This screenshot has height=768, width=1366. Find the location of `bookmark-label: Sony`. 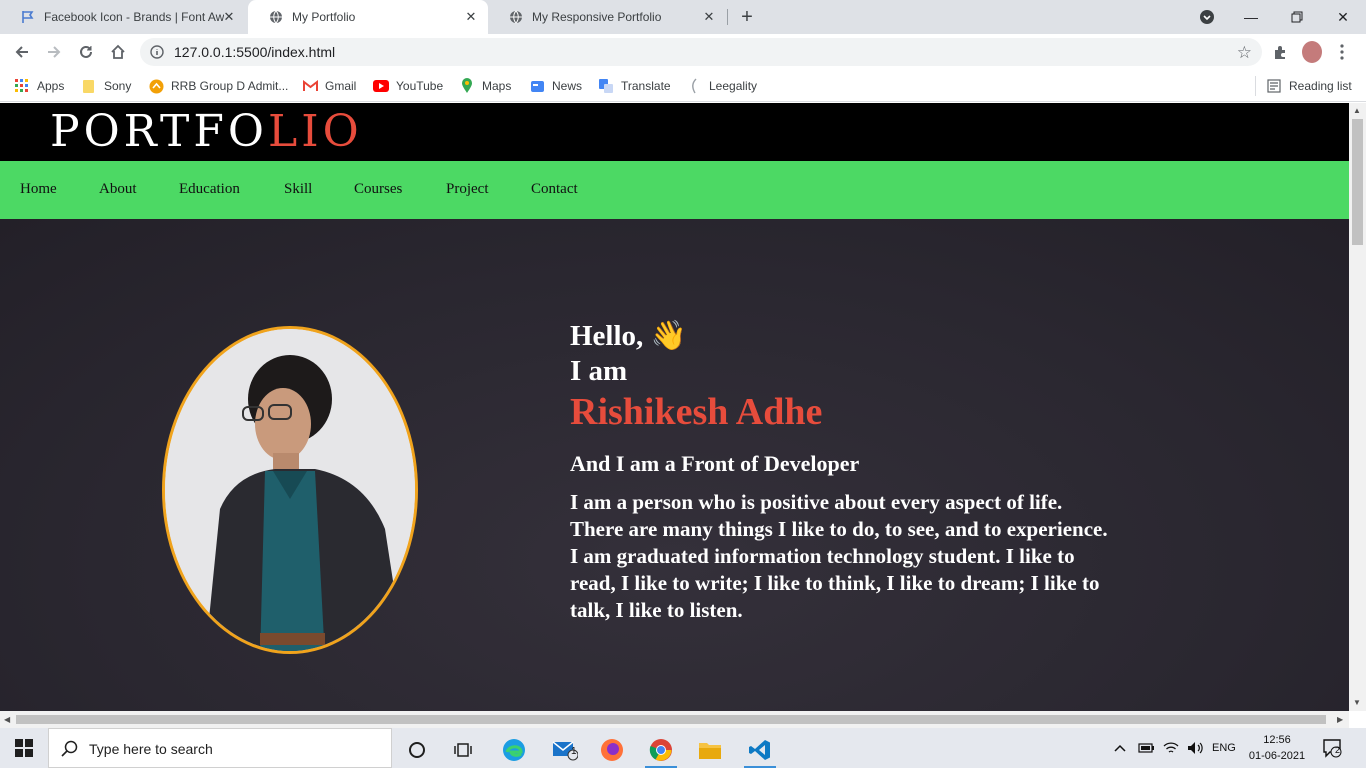

bookmark-label: Sony is located at coordinates (118, 86).